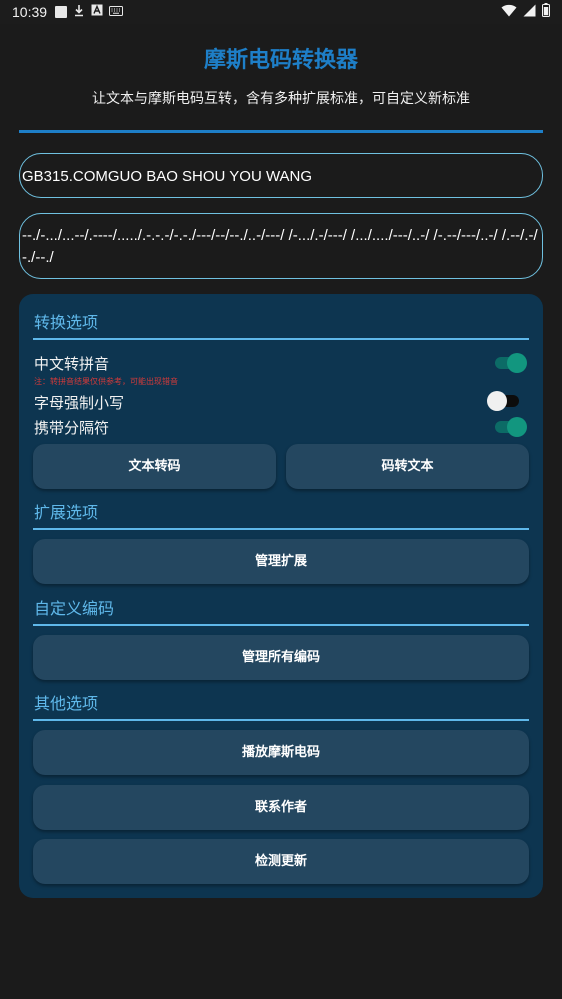 The width and height of the screenshot is (562, 999). I want to click on option-include-separator-label: 携带分隔符, so click(72, 428).